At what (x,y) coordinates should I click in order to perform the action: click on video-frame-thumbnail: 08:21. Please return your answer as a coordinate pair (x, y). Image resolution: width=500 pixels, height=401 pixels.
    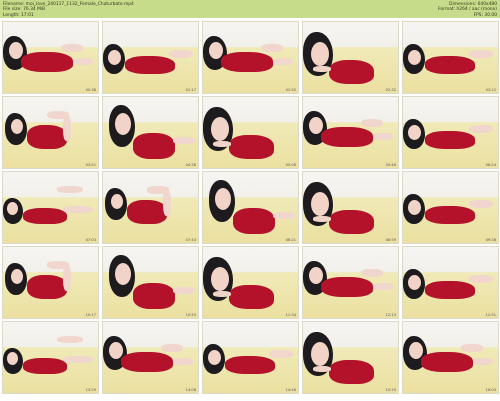
    Looking at the image, I should click on (250, 207).